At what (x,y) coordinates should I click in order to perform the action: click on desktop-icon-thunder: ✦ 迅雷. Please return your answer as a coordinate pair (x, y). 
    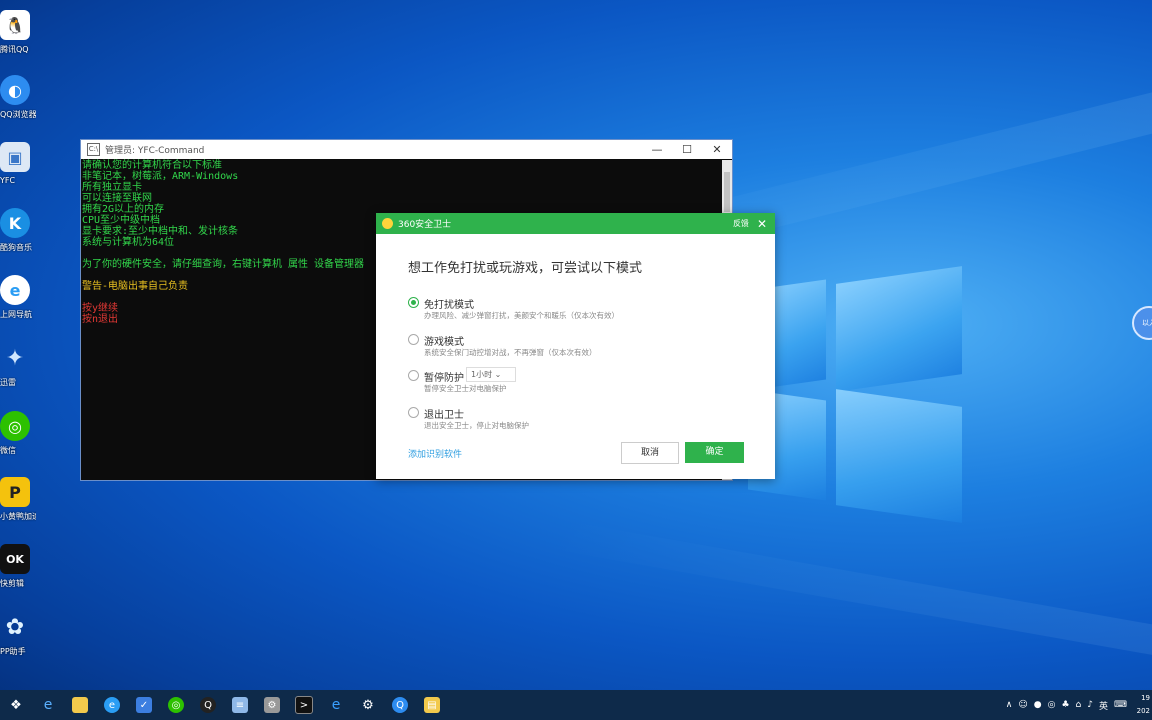
    Looking at the image, I should click on (18, 368).